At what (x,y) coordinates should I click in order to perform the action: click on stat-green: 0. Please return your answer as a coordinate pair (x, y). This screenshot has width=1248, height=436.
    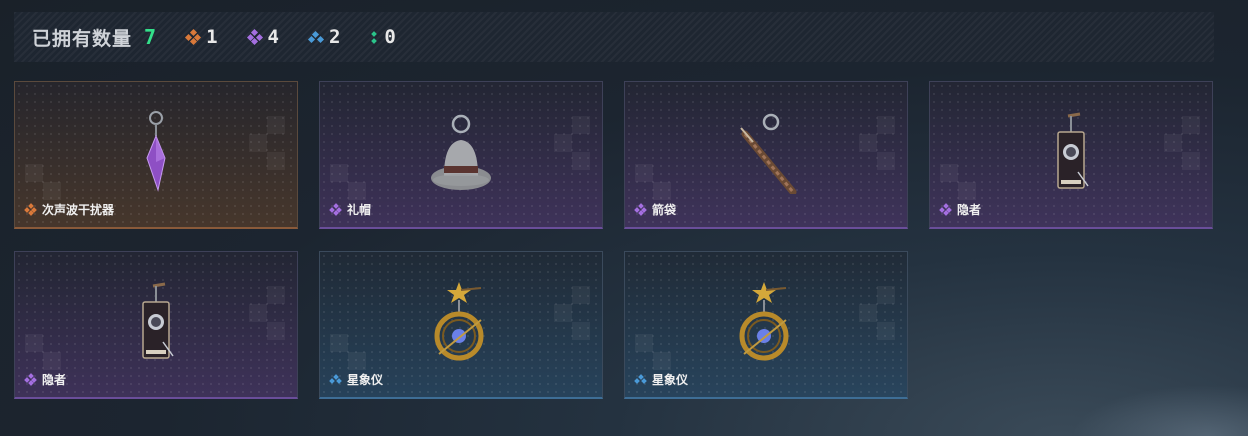
    Looking at the image, I should click on (383, 37).